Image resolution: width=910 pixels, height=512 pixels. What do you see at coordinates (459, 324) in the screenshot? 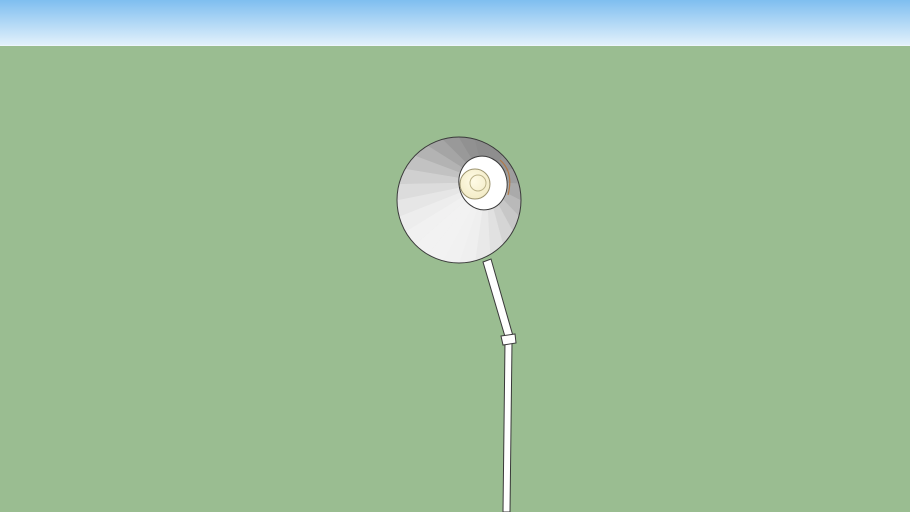
I see `lamp-model` at bounding box center [459, 324].